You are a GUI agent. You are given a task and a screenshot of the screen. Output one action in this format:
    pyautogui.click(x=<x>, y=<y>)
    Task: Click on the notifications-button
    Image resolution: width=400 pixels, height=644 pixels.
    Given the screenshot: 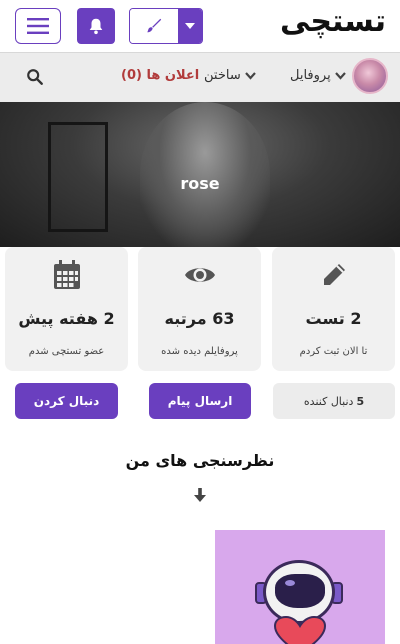 What is the action you would take?
    pyautogui.click(x=96, y=26)
    